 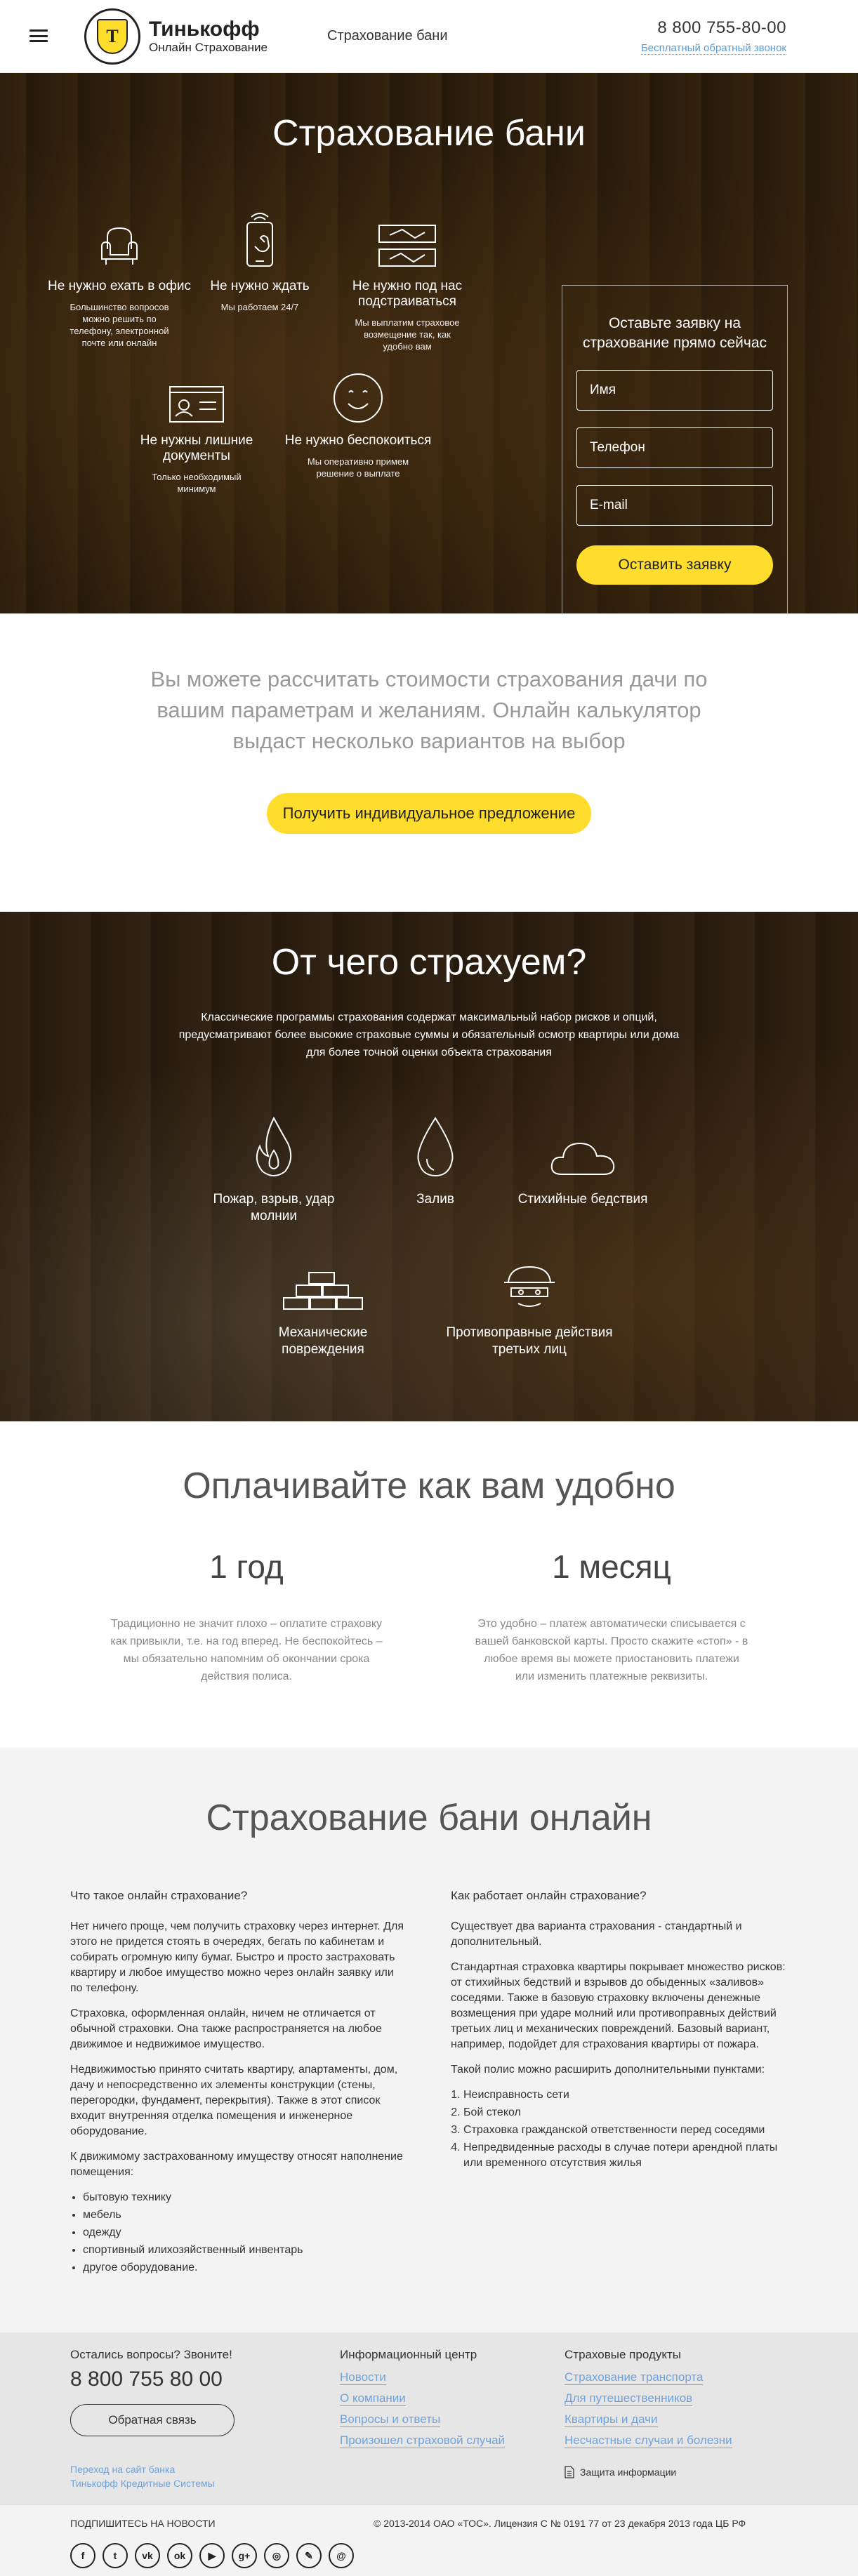 What do you see at coordinates (82, 2556) in the screenshot?
I see `facebook-icon: f` at bounding box center [82, 2556].